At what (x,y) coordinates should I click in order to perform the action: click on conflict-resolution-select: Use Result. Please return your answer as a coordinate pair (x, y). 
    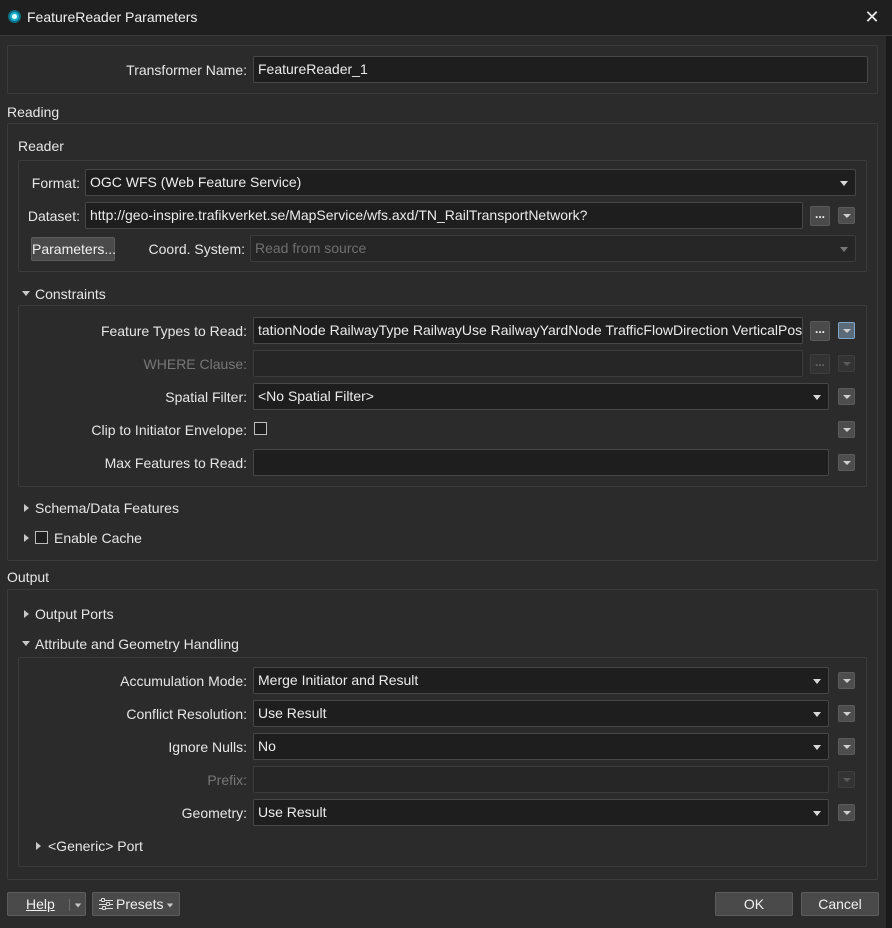
    Looking at the image, I should click on (541, 713).